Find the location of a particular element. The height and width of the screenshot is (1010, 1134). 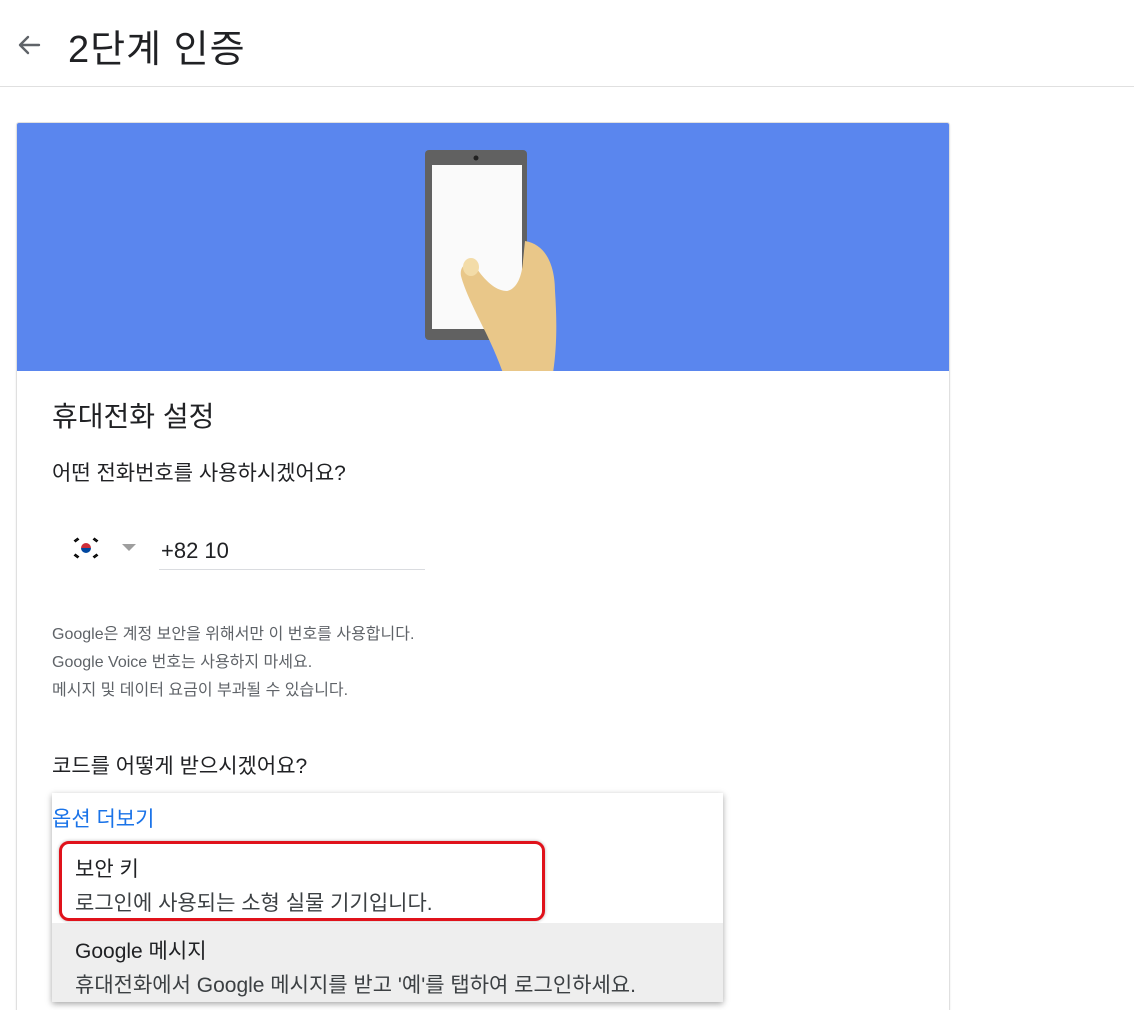

option-title: Google 메시지 is located at coordinates (141, 951).